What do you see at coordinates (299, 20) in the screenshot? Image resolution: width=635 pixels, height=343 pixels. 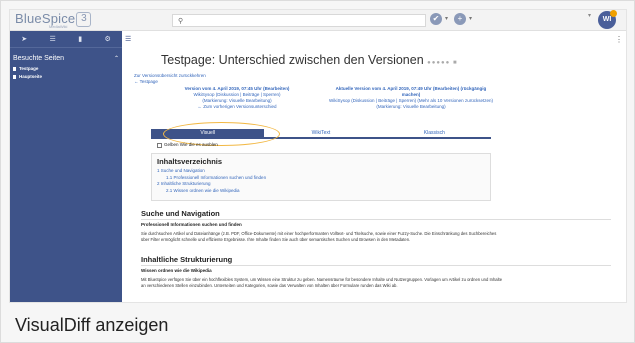 I see `search-input: ⚲` at bounding box center [299, 20].